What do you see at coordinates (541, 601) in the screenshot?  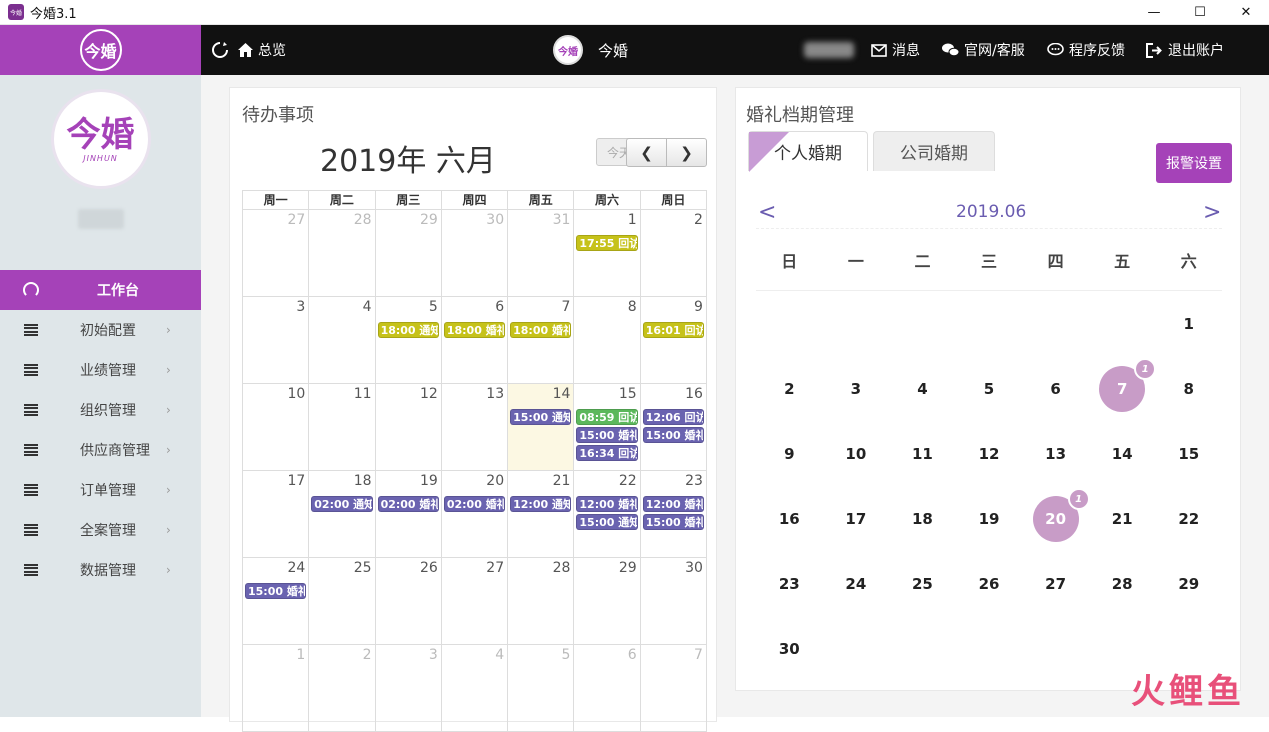 I see `calendar-day-cell: 28` at bounding box center [541, 601].